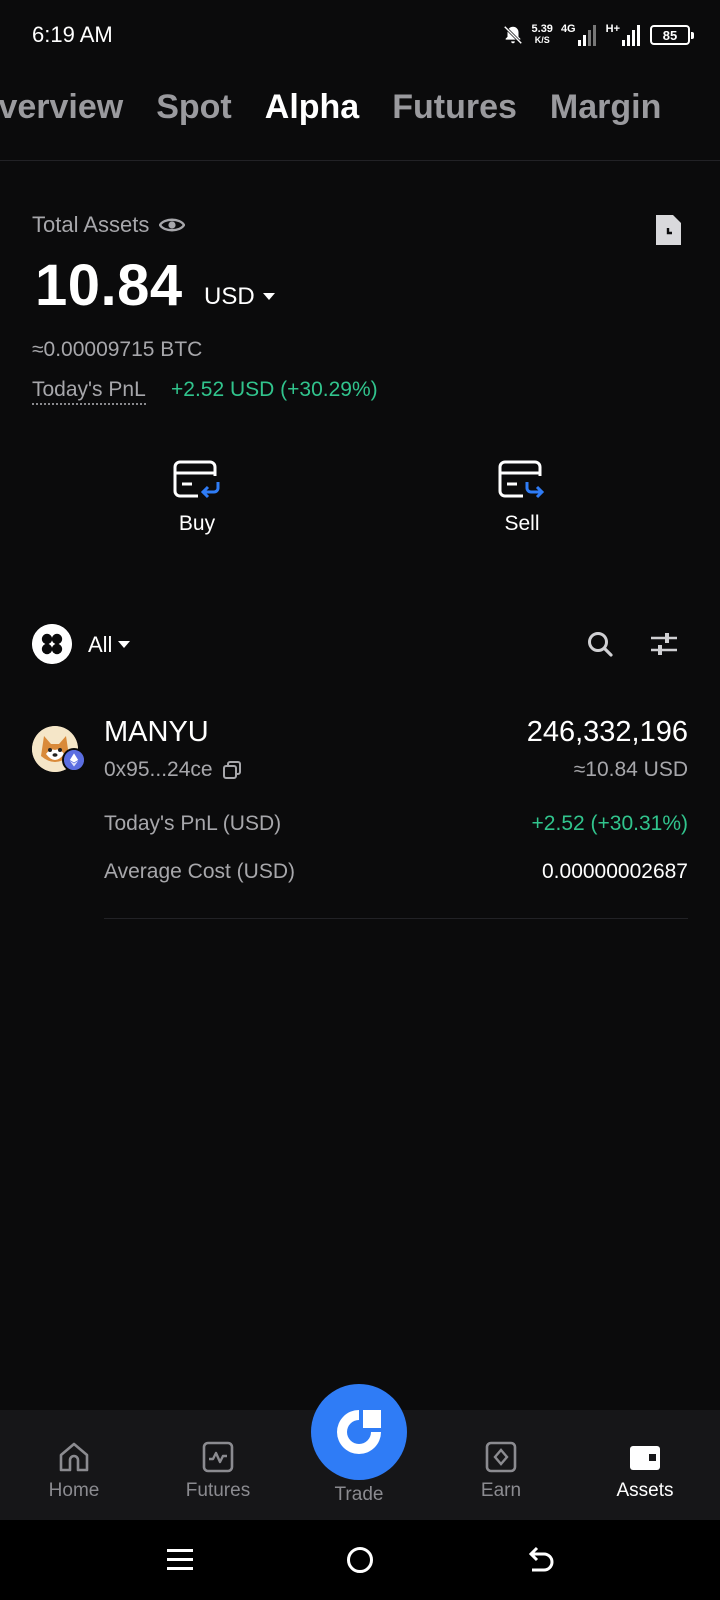 This screenshot has height=1600, width=720. Describe the element at coordinates (74, 1457) in the screenshot. I see `home-icon` at that location.